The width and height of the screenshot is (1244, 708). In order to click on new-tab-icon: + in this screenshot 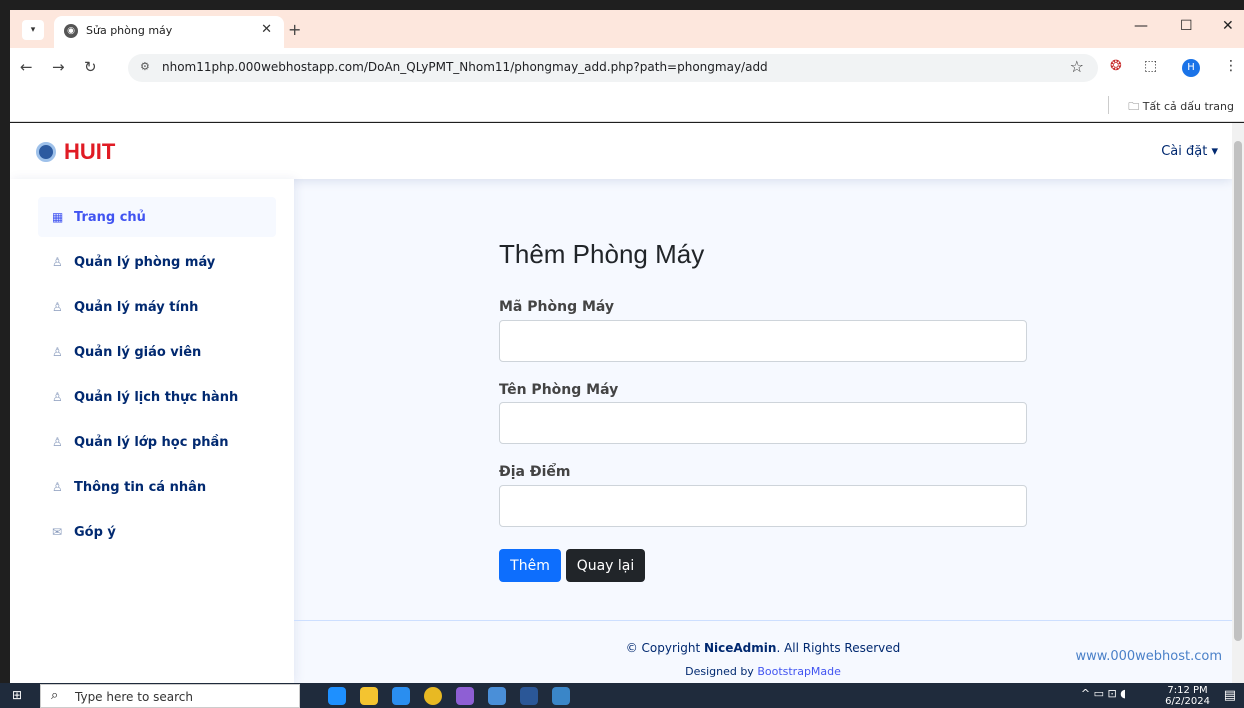, I will do `click(294, 29)`.